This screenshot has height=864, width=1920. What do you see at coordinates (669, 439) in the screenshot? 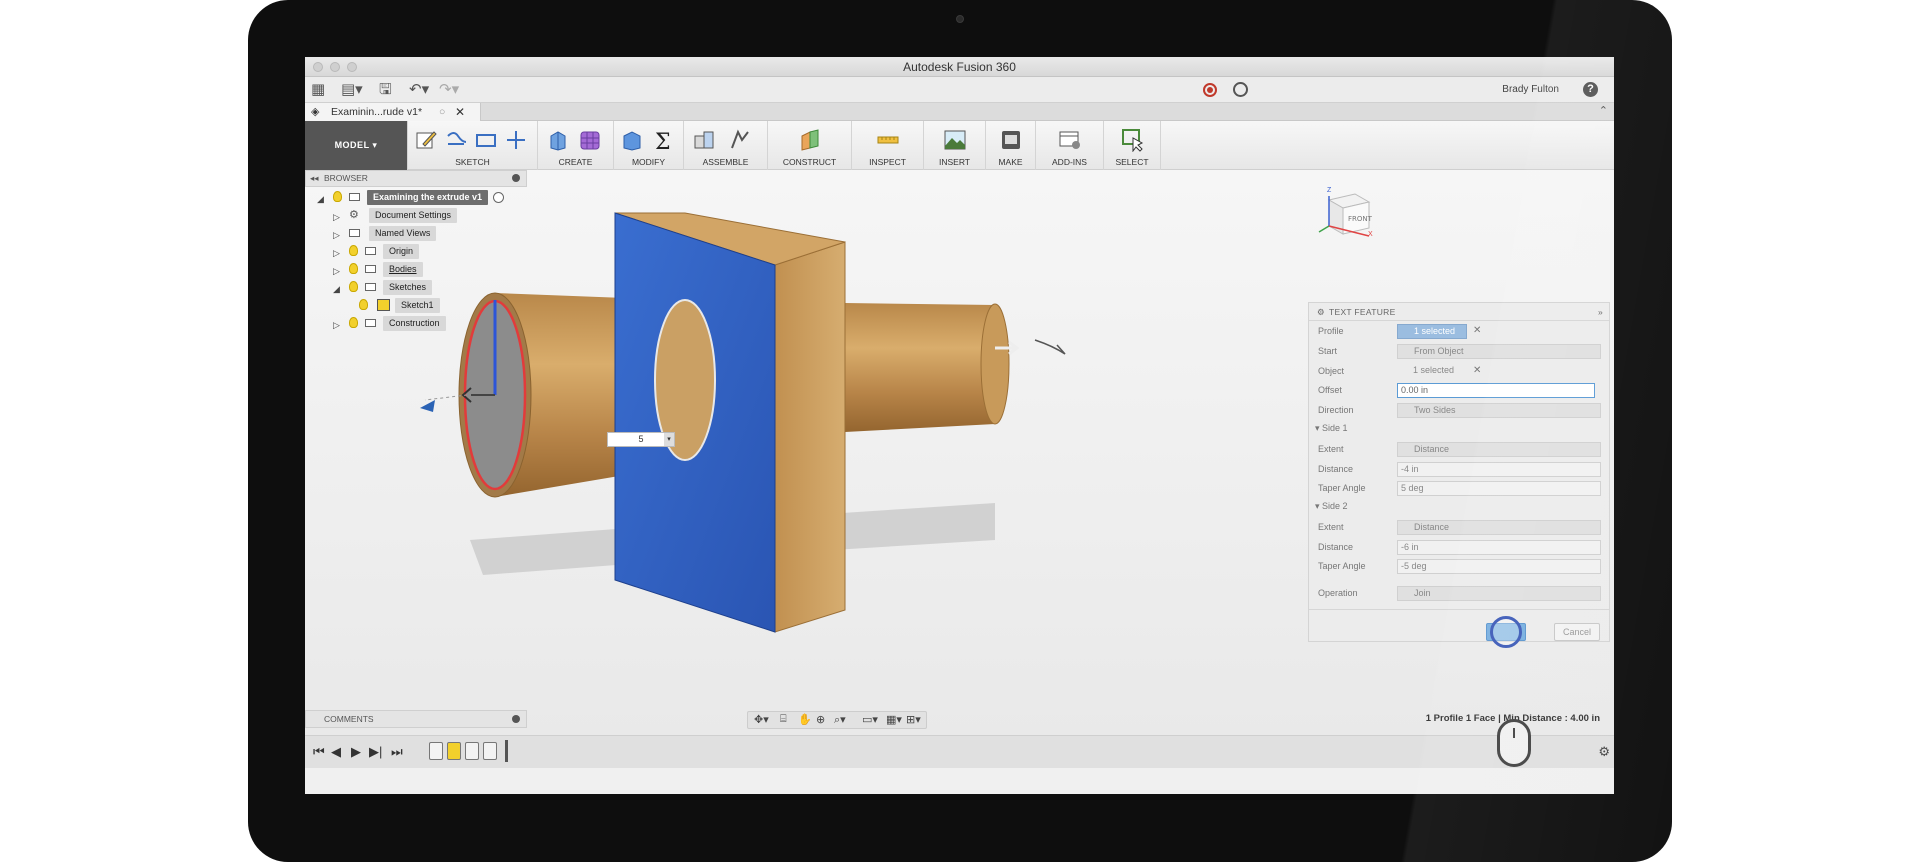
I see `dropdown-arrow-icon: ▾` at bounding box center [669, 439].